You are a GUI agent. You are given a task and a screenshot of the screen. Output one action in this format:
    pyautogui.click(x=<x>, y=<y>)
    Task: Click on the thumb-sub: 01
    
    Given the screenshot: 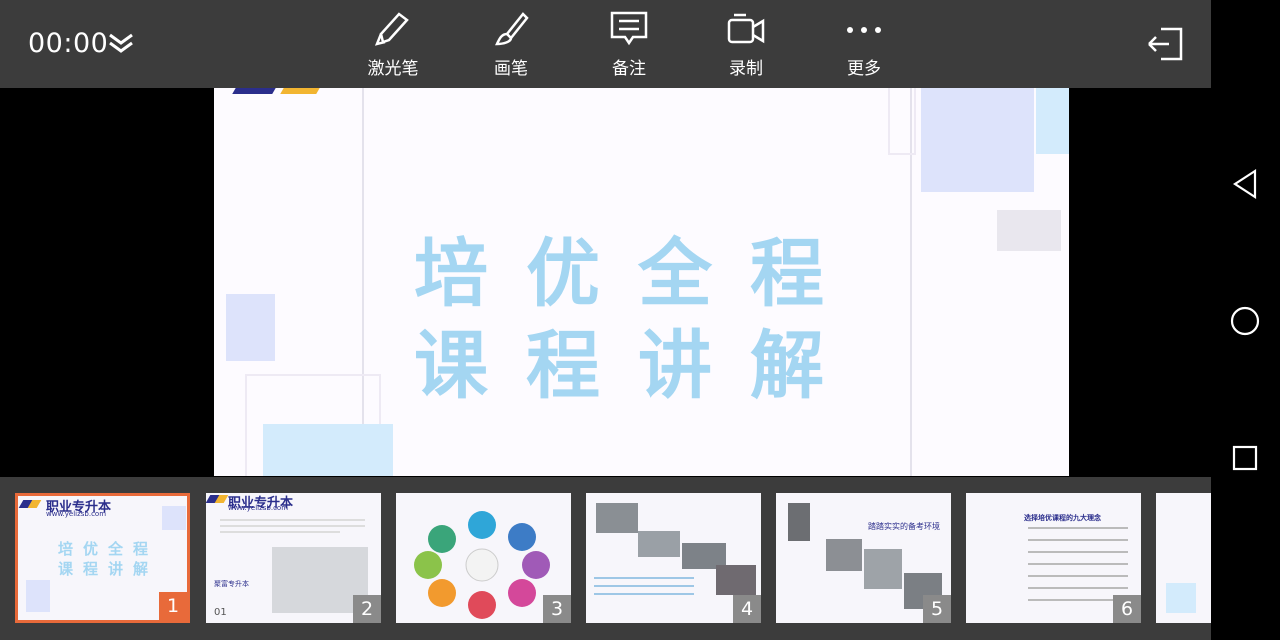 What is the action you would take?
    pyautogui.click(x=220, y=612)
    